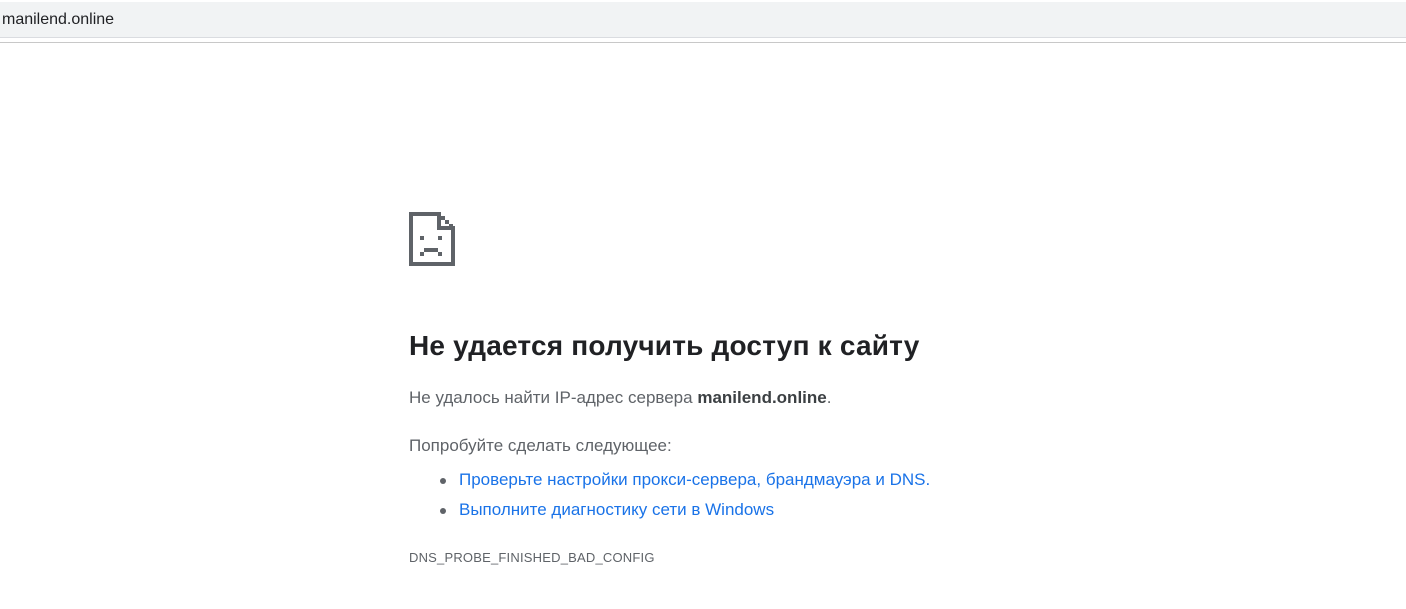  What do you see at coordinates (432, 239) in the screenshot?
I see `sad-page-icon` at bounding box center [432, 239].